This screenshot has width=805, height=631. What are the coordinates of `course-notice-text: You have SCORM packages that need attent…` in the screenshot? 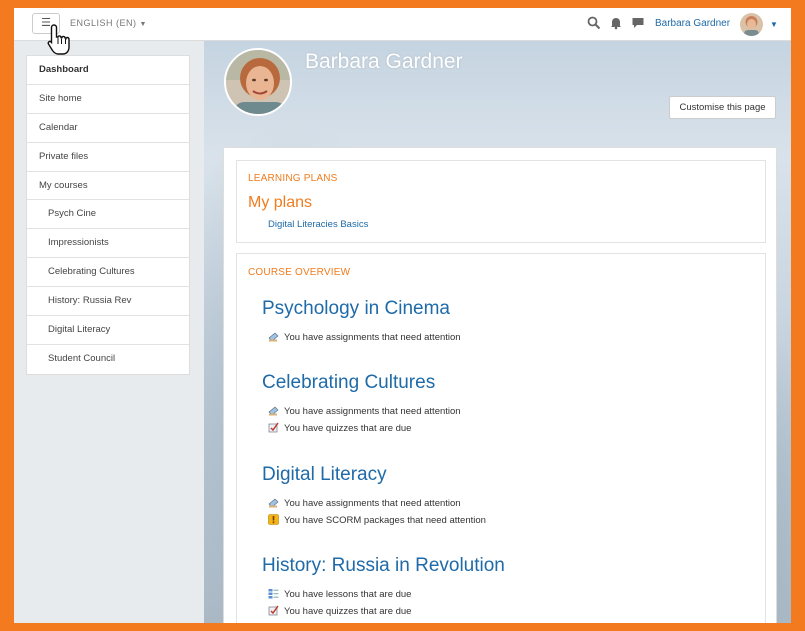 It's located at (385, 520).